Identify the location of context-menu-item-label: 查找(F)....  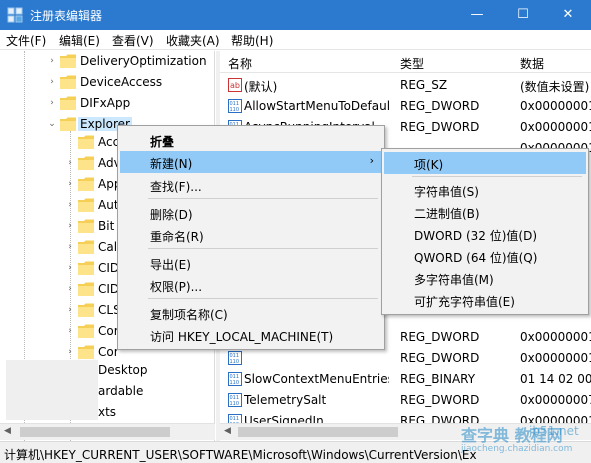
(176, 187).